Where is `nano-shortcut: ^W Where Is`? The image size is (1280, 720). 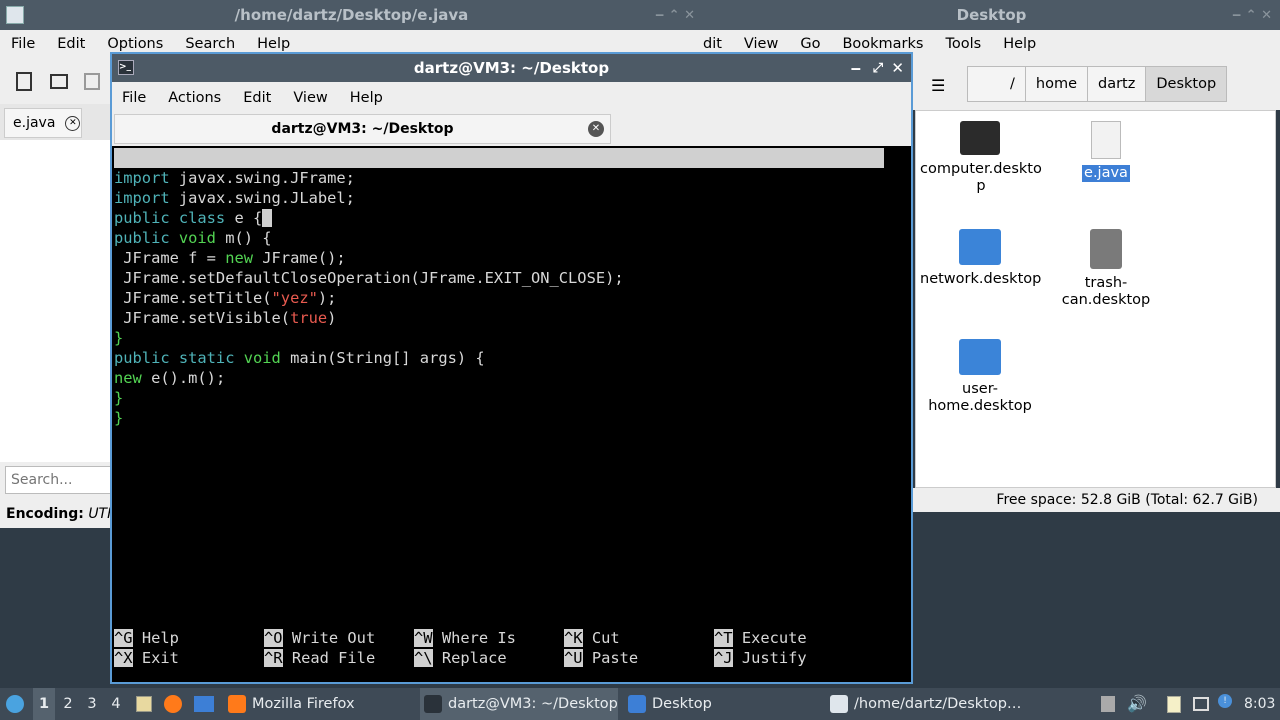
nano-shortcut: ^W Where Is is located at coordinates (465, 638).